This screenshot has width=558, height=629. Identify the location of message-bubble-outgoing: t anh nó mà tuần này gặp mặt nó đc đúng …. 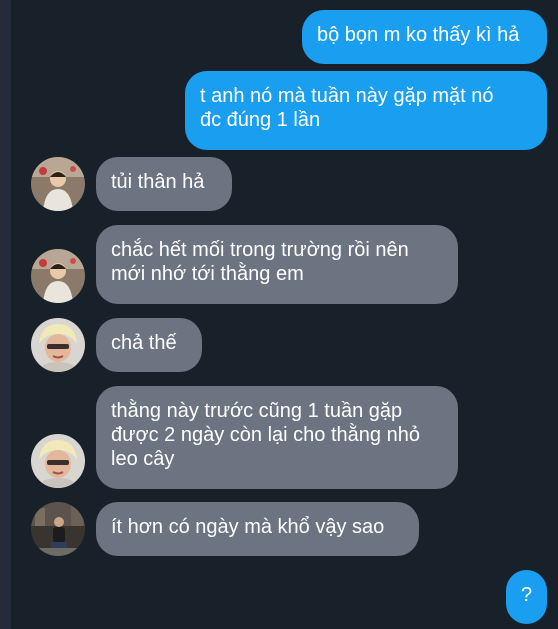
(366, 110).